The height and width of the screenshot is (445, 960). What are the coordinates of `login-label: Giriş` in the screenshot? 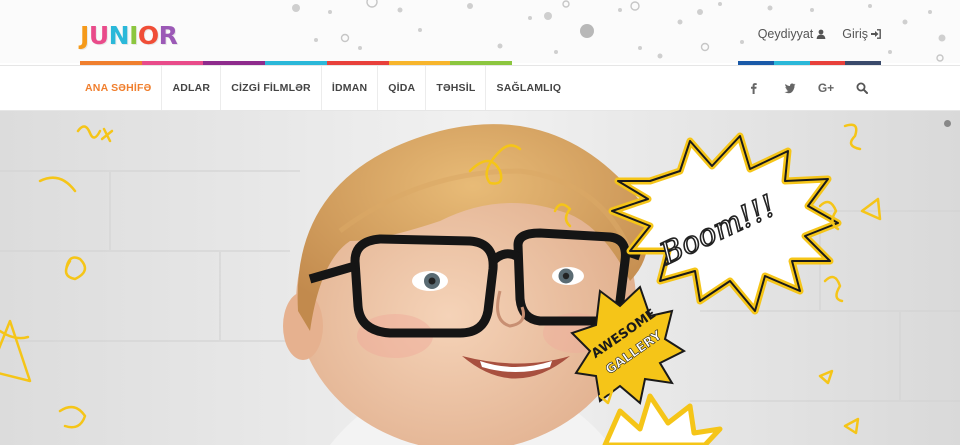 It's located at (855, 34).